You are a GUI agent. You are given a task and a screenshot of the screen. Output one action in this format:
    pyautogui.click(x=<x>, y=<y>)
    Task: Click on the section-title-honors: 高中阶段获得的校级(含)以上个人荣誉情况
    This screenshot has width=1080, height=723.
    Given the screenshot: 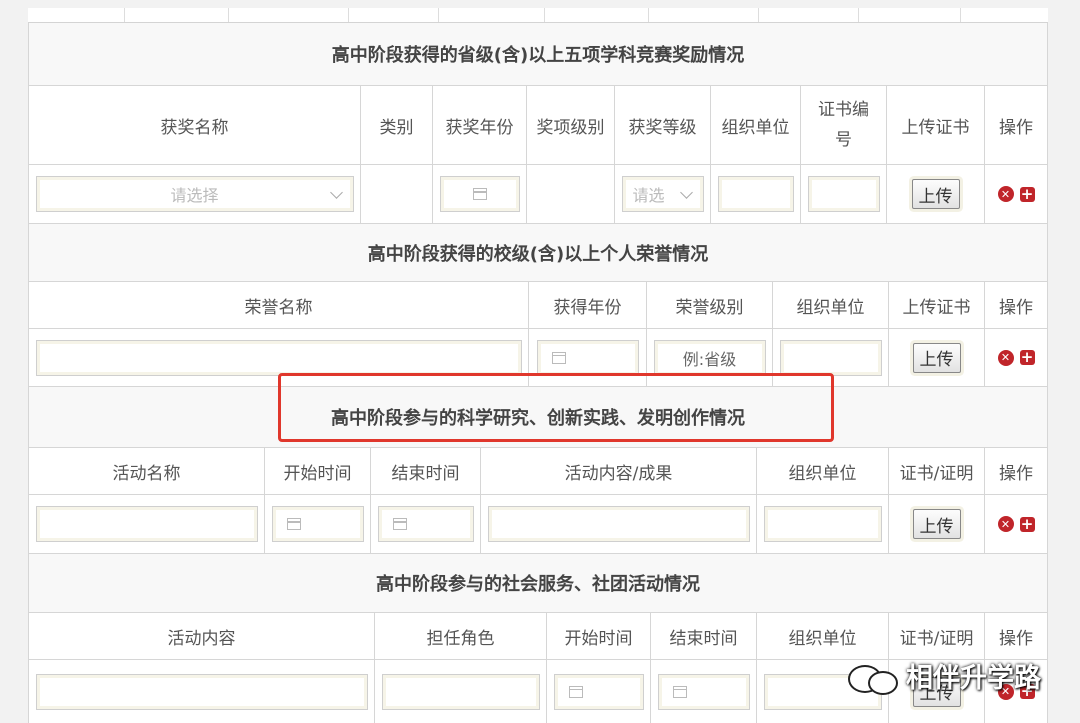 What is the action you would take?
    pyautogui.click(x=538, y=253)
    